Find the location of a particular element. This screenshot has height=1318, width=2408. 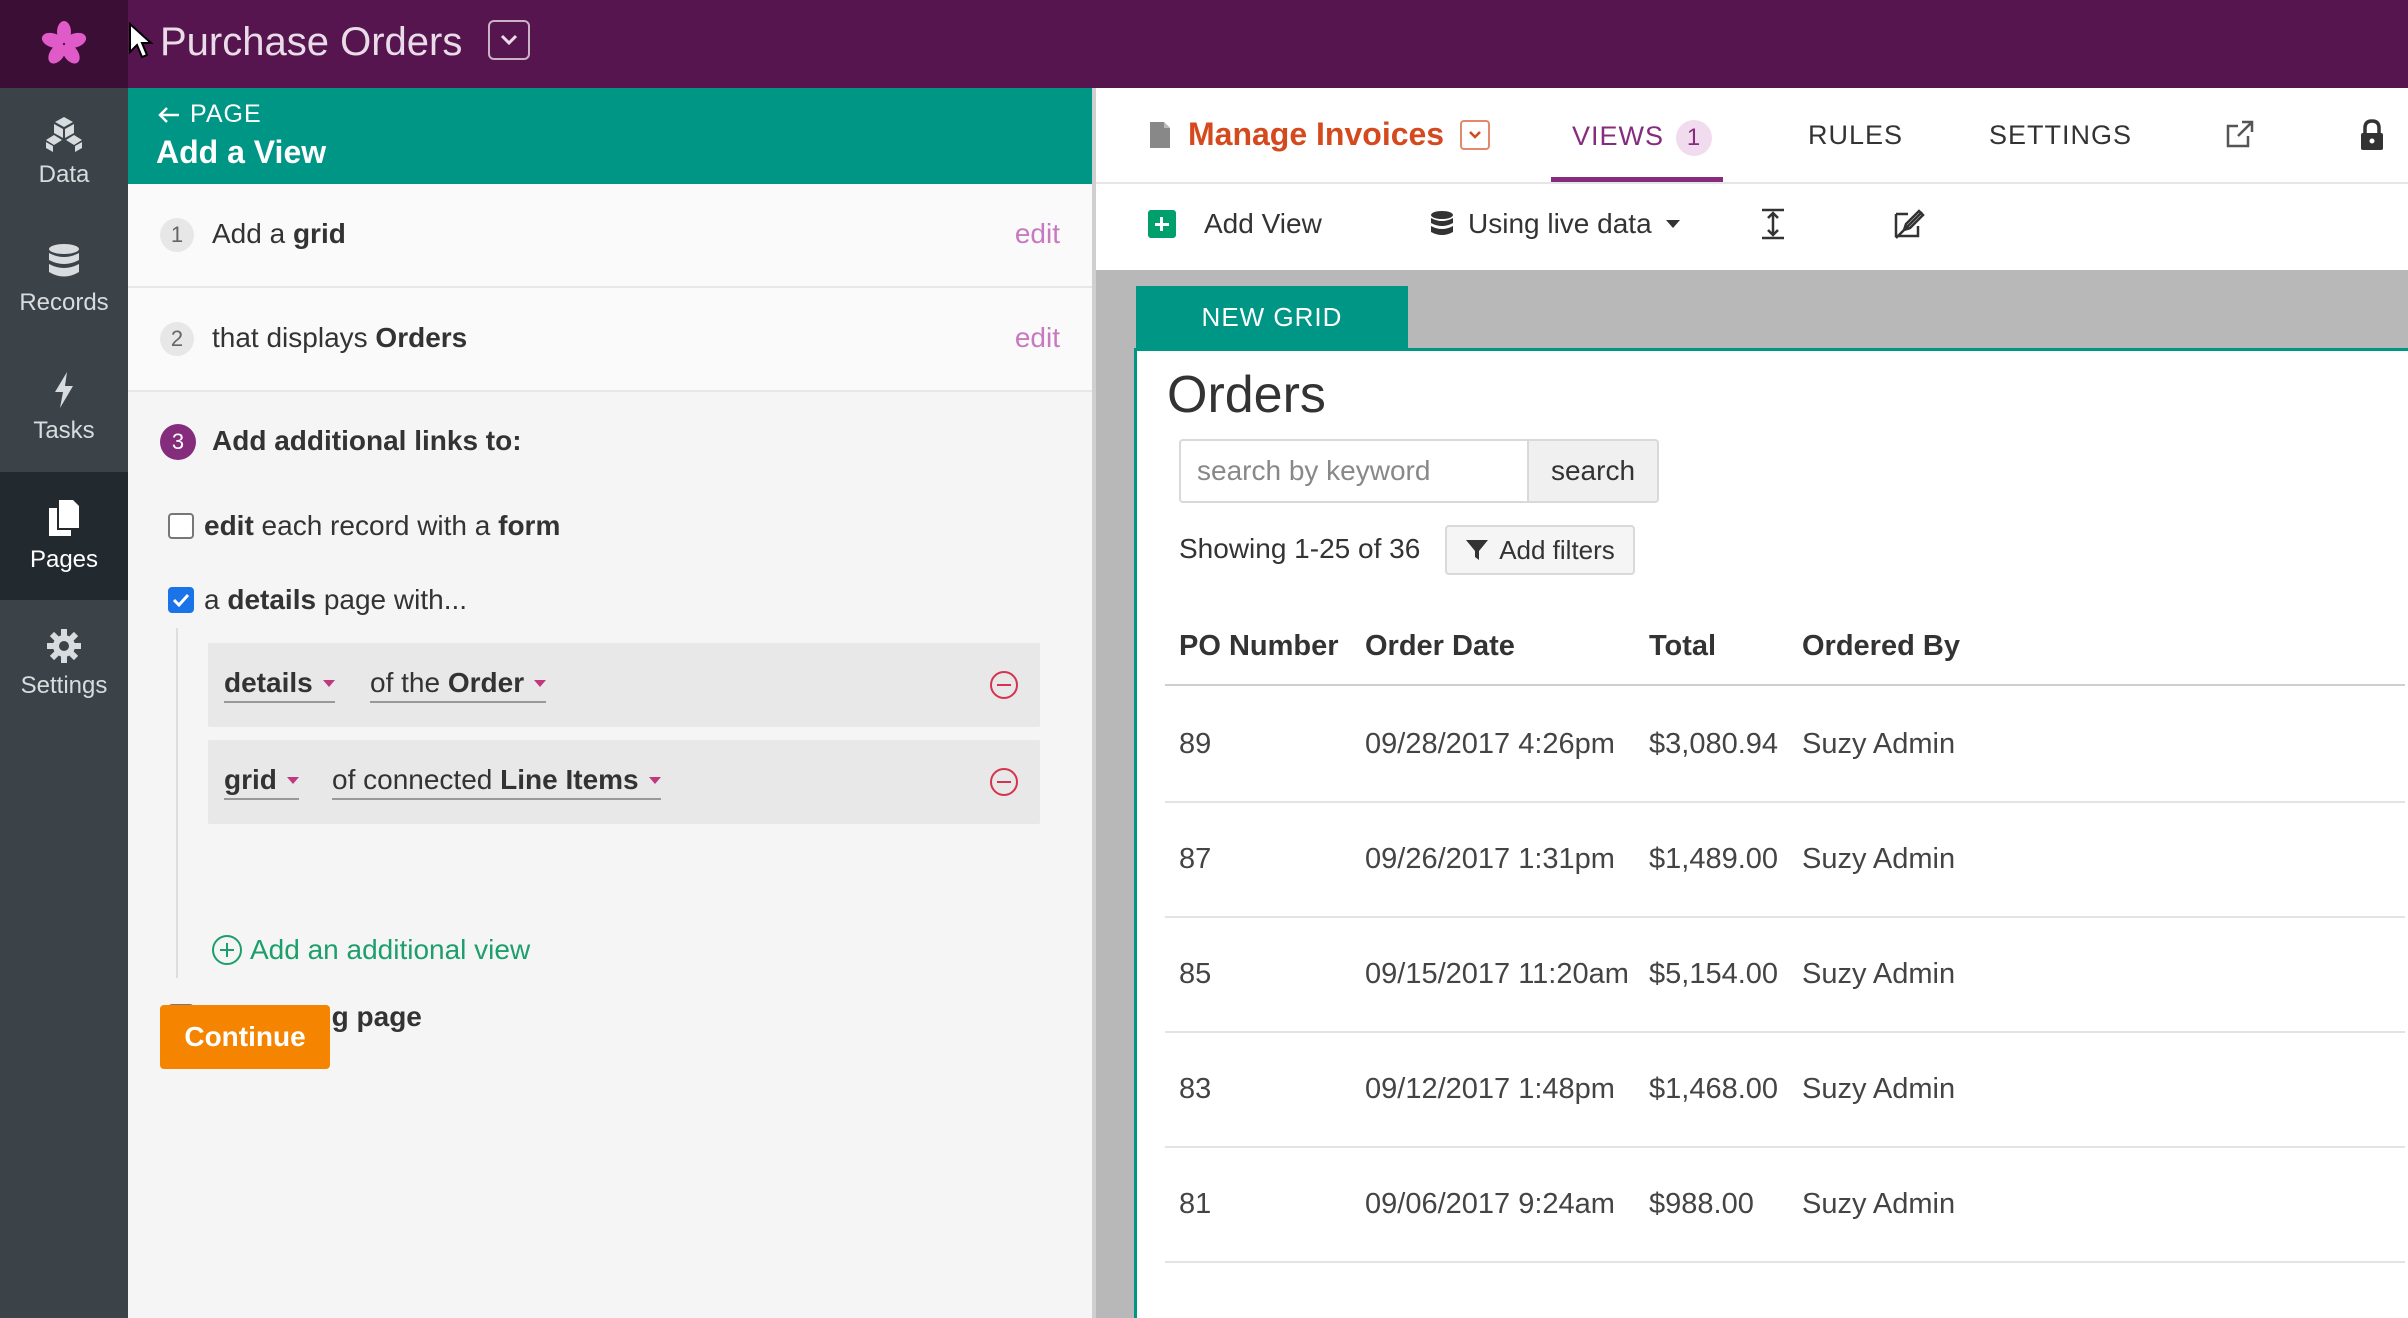

builder-title: Add a View is located at coordinates (241, 152).